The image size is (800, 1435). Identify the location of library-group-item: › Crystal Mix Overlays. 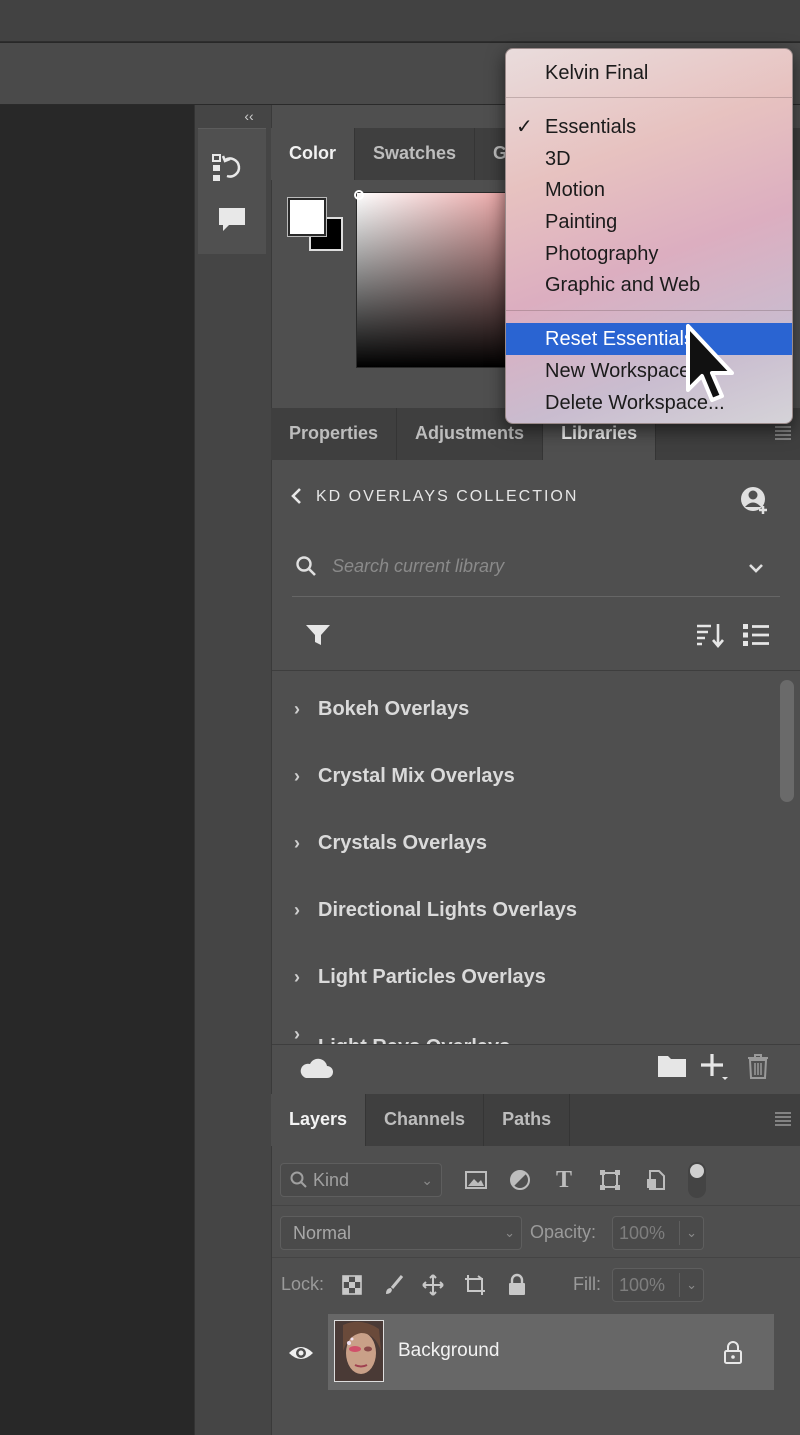
(524, 776).